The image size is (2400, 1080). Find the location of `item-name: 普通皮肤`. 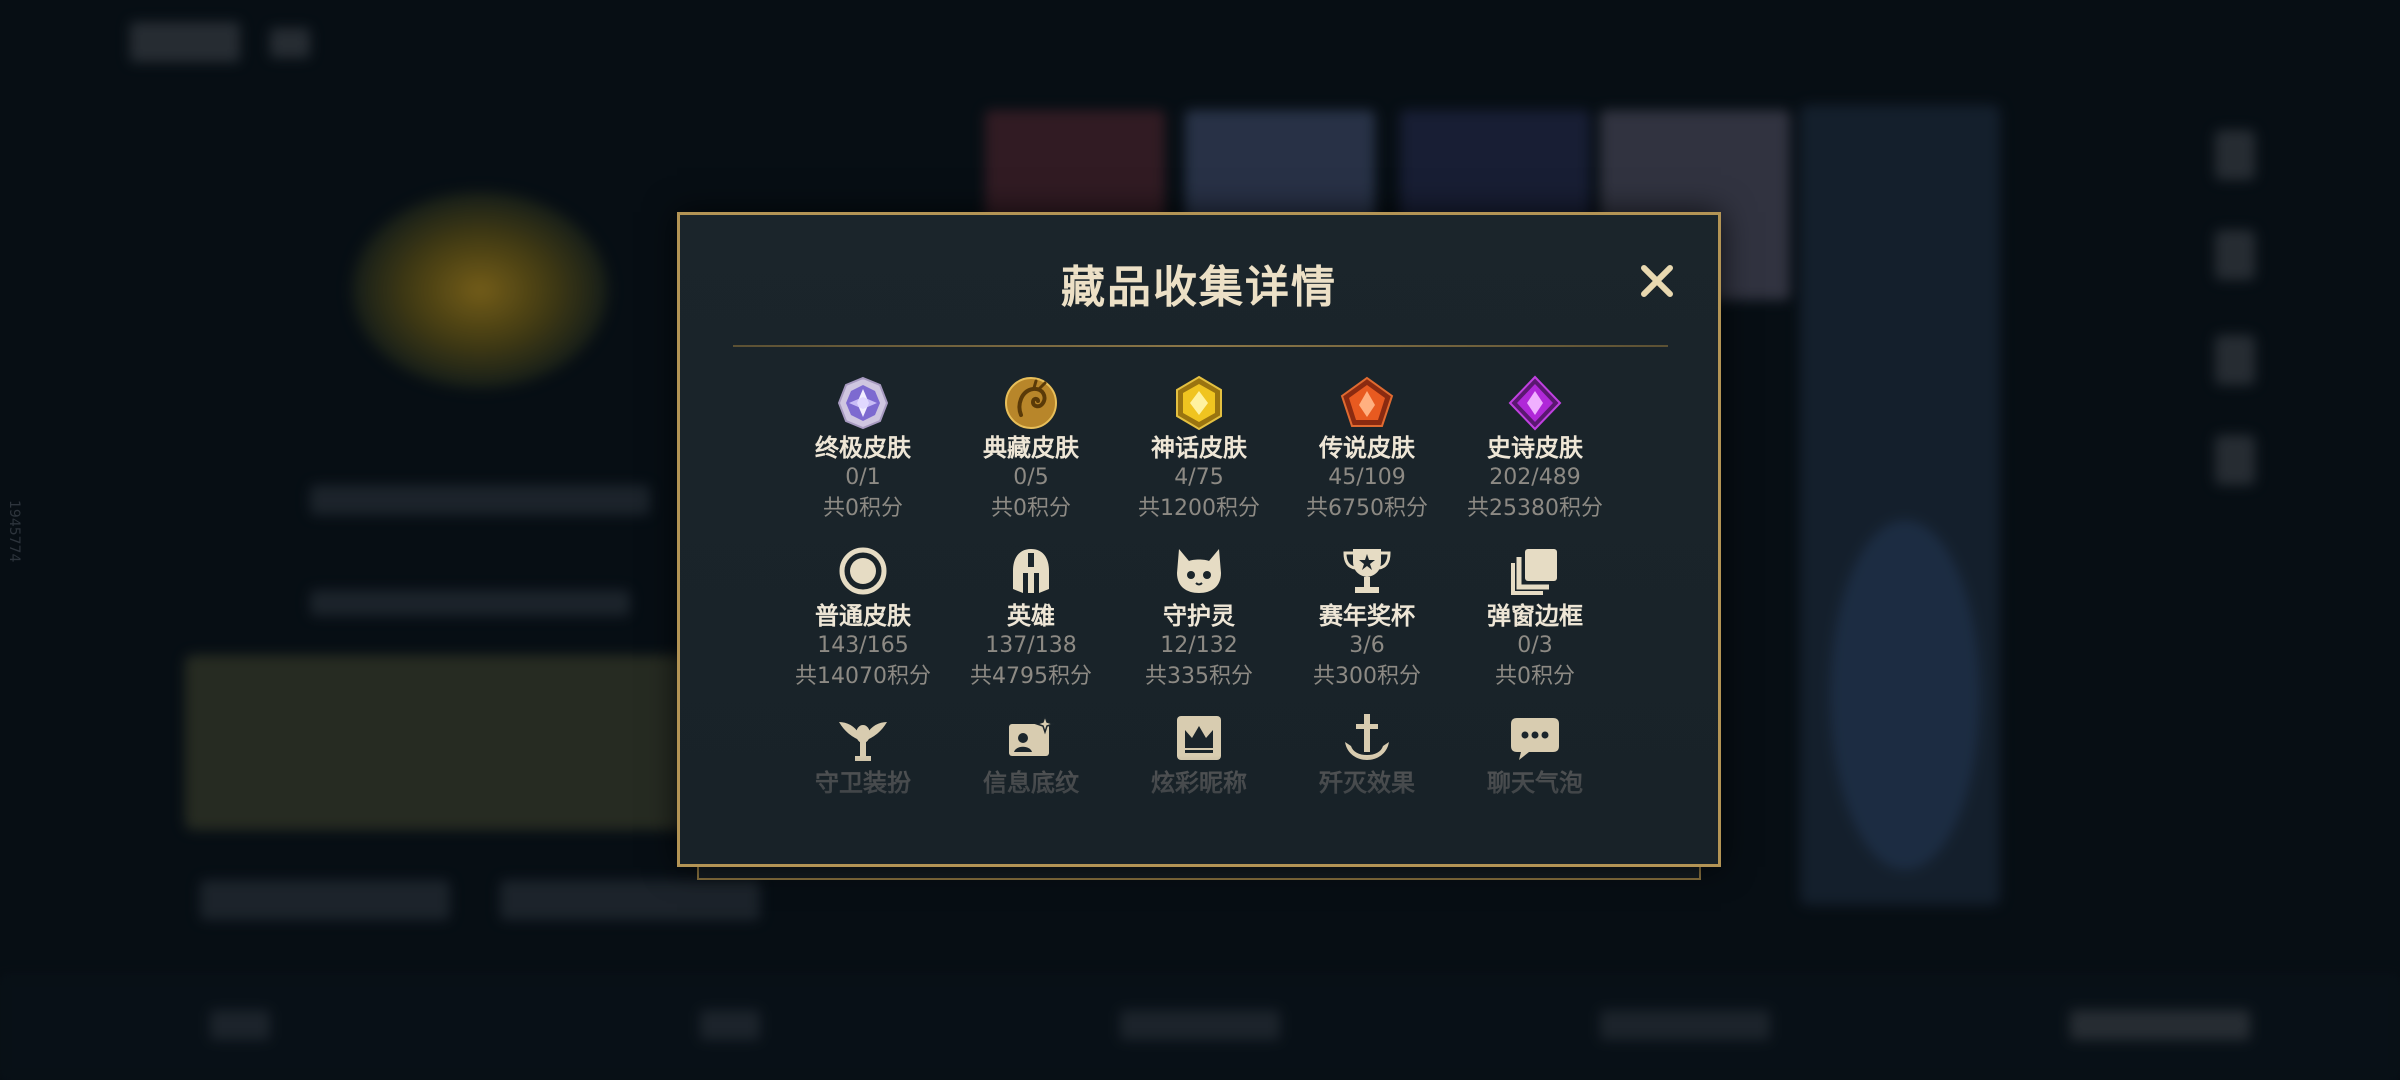

item-name: 普通皮肤 is located at coordinates (863, 616).